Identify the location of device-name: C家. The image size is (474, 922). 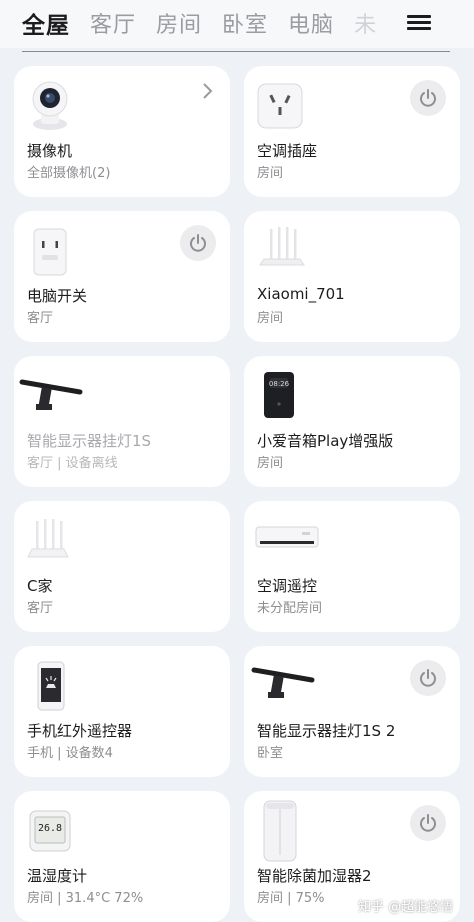
(40, 586).